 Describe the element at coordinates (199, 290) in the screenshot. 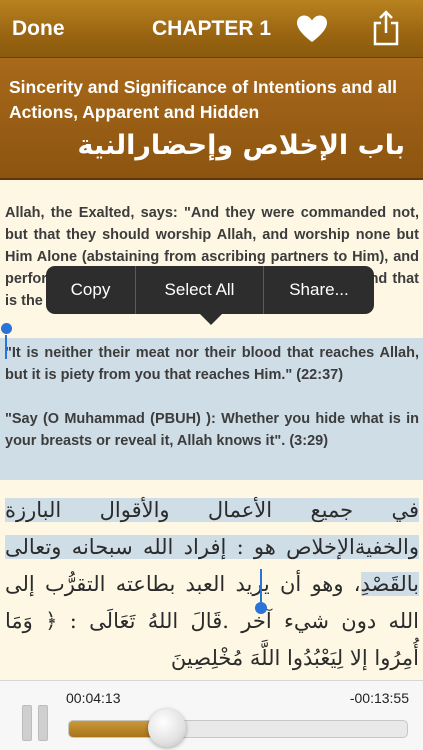

I see `select-all-menu-item: Select All` at that location.